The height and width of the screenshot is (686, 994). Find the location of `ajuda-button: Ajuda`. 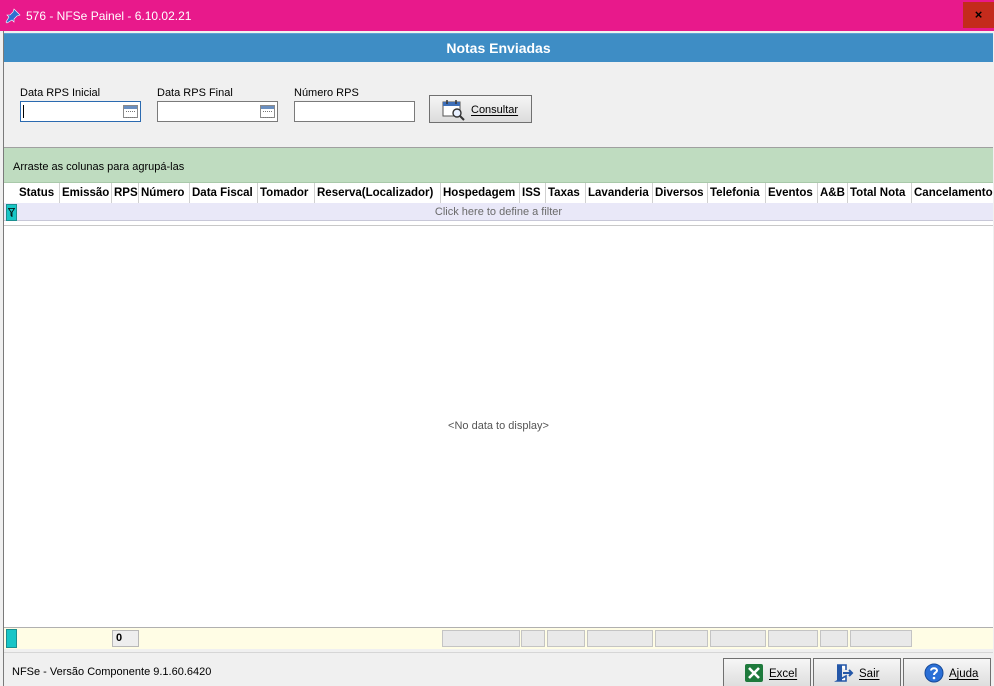

ajuda-button: Ajuda is located at coordinates (947, 672).